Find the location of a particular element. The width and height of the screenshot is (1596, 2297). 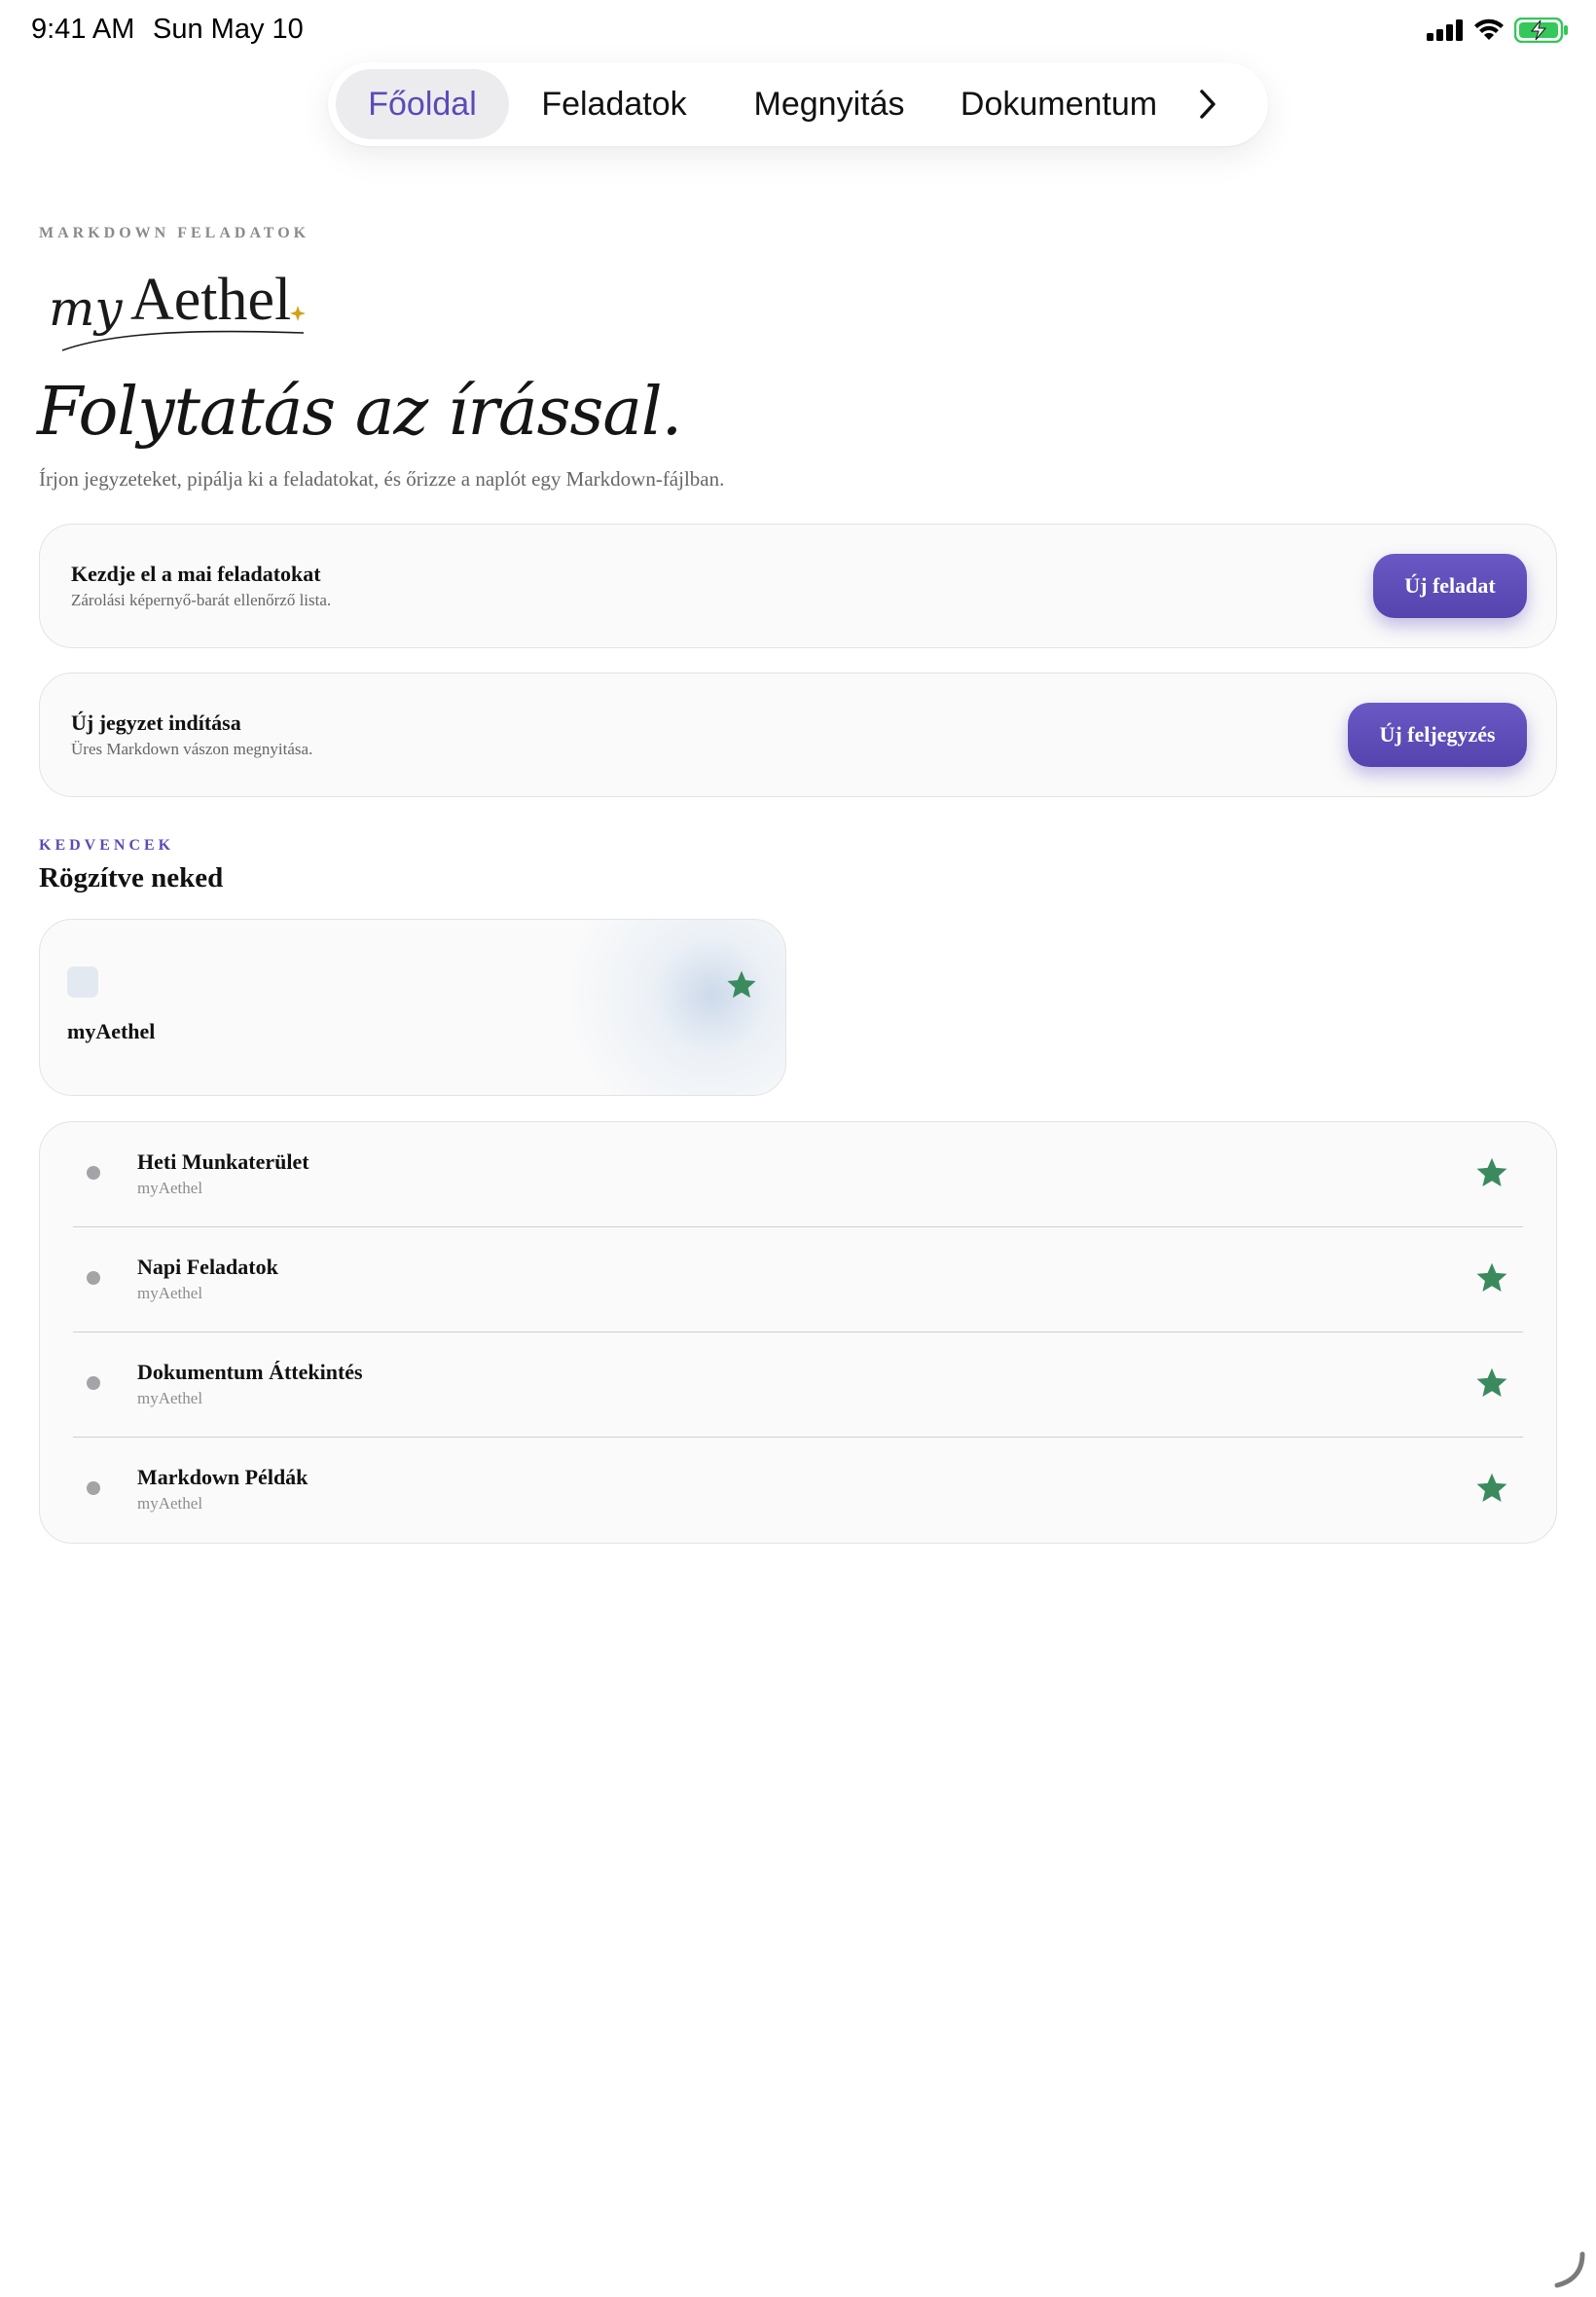

page-title: Folytatás az írással. is located at coordinates (360, 412).